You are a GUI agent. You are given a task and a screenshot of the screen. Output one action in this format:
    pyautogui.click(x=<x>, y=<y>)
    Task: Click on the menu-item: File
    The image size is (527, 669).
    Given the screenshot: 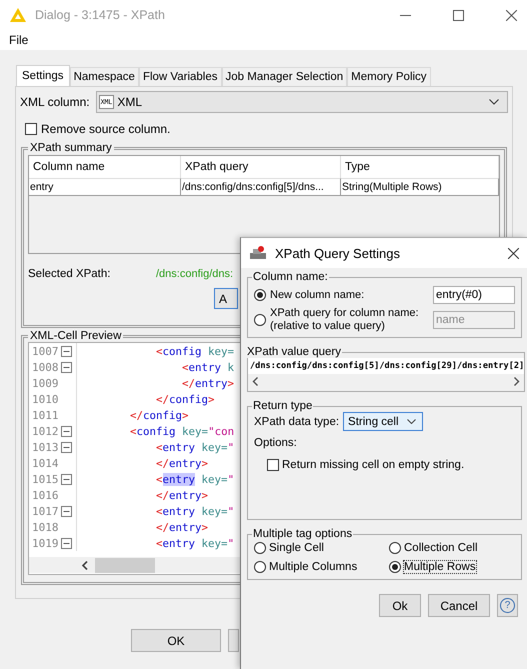 What is the action you would take?
    pyautogui.click(x=19, y=40)
    